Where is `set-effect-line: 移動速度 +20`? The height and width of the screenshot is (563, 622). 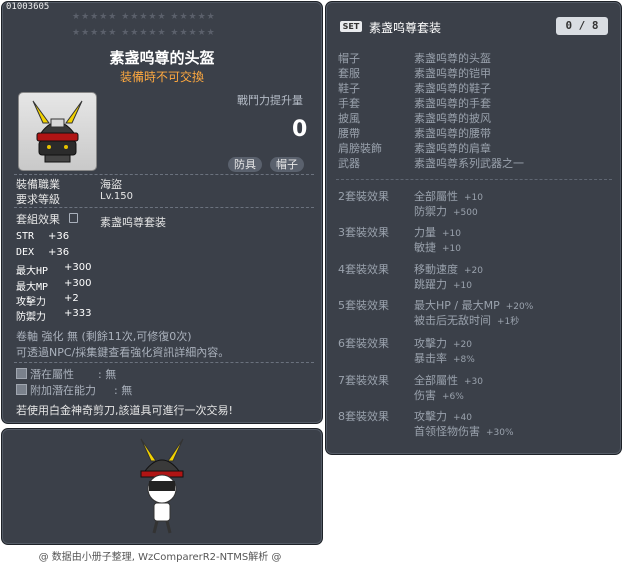 set-effect-line: 移動速度 +20 is located at coordinates (448, 269).